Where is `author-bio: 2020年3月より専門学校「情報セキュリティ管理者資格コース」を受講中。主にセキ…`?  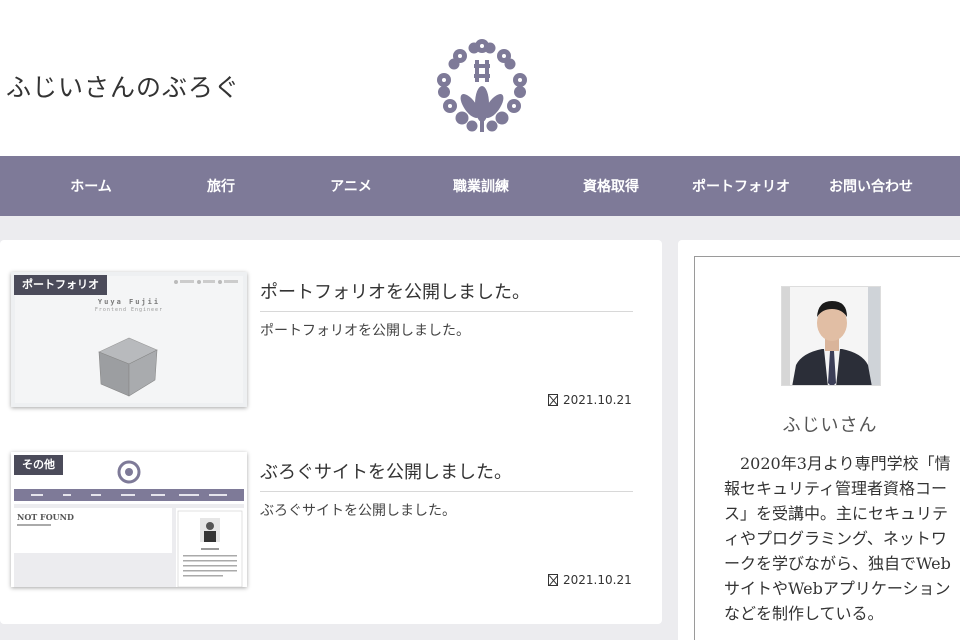
author-bio: 2020年3月より専門学校「情報セキュリティ管理者資格コース」を受講中。主にセキ… is located at coordinates (837, 538).